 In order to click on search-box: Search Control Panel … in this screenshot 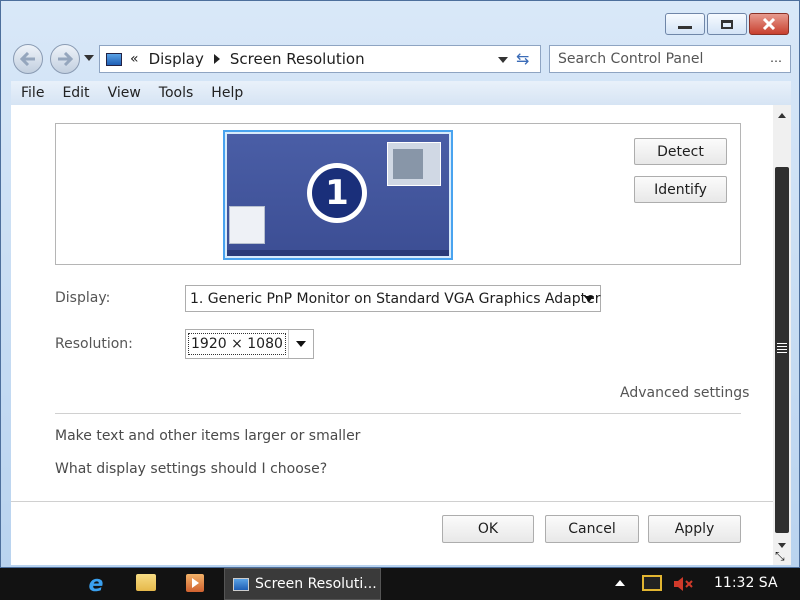, I will do `click(670, 59)`.